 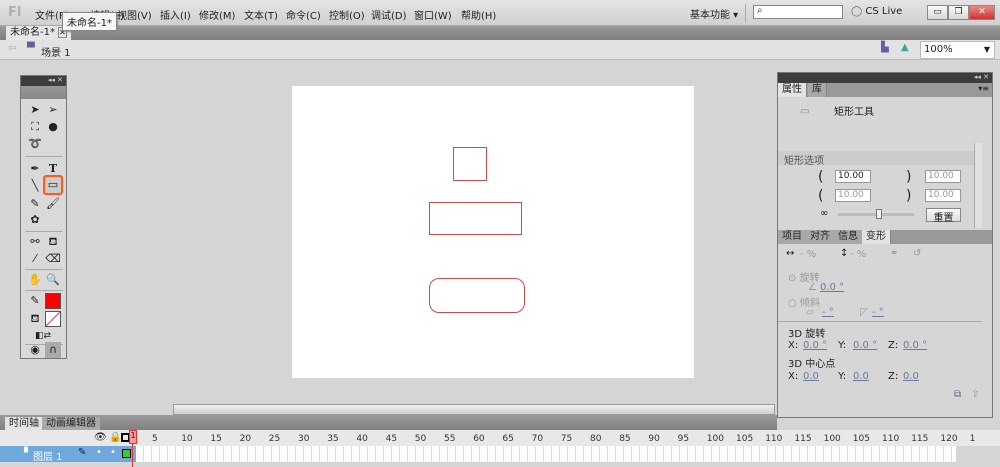 What do you see at coordinates (217, 14) in the screenshot?
I see `menu-item: 修改(M)` at bounding box center [217, 14].